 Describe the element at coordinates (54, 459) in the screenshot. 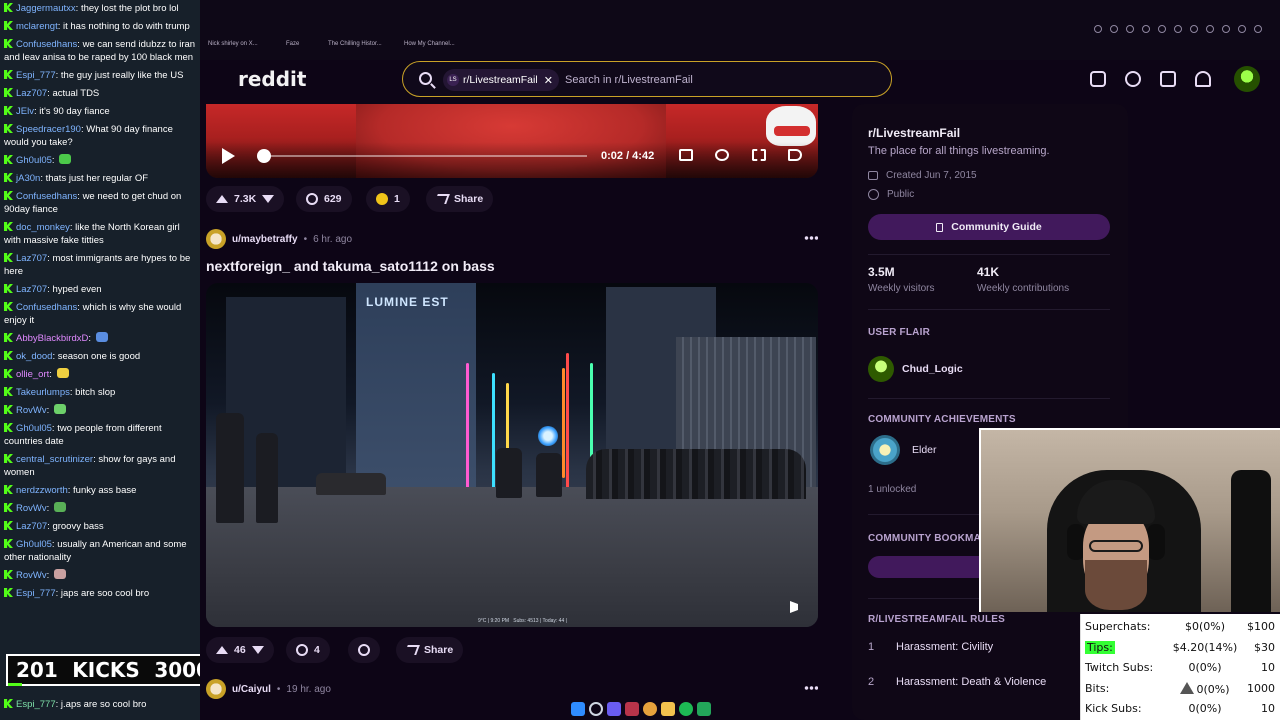

I see `chat-username: central_scrutinizer` at that location.